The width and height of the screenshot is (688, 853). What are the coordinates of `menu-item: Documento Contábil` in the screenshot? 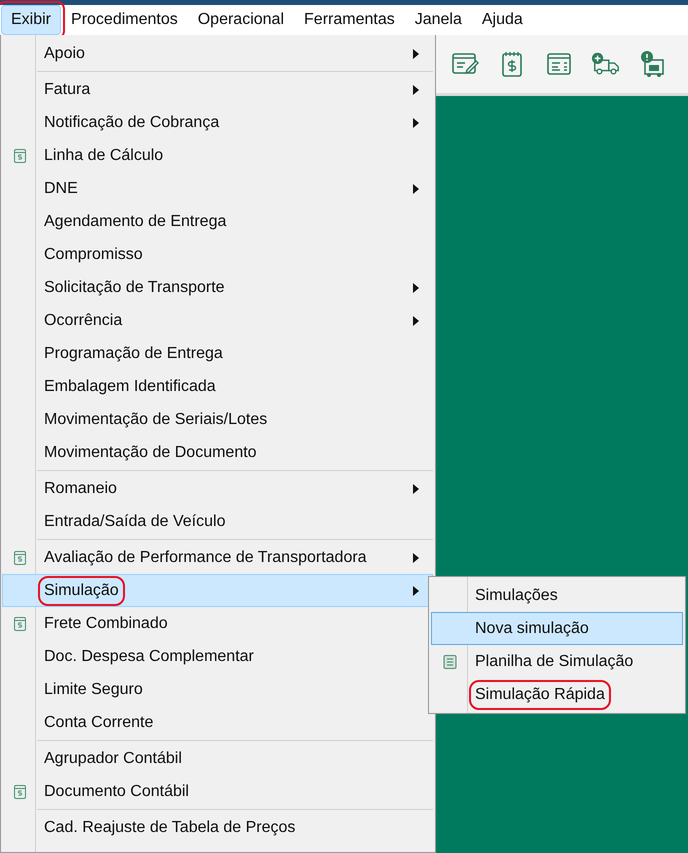 It's located at (217, 791).